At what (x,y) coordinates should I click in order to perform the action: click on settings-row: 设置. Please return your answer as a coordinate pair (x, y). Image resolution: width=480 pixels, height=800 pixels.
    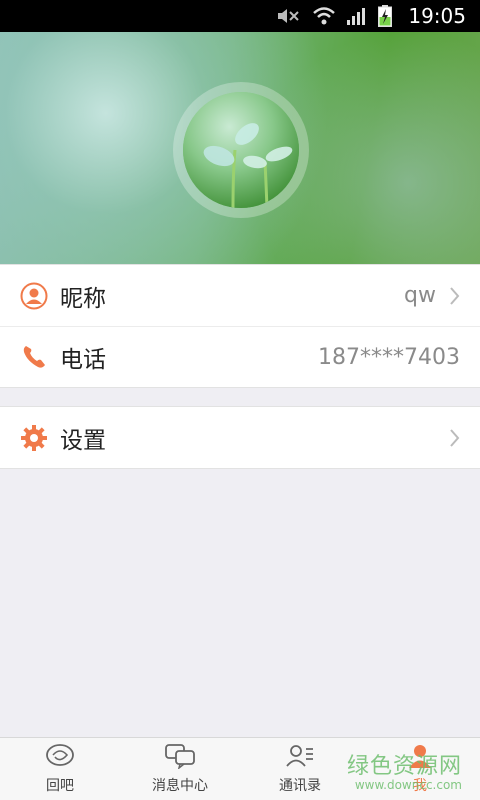
    Looking at the image, I should click on (240, 437).